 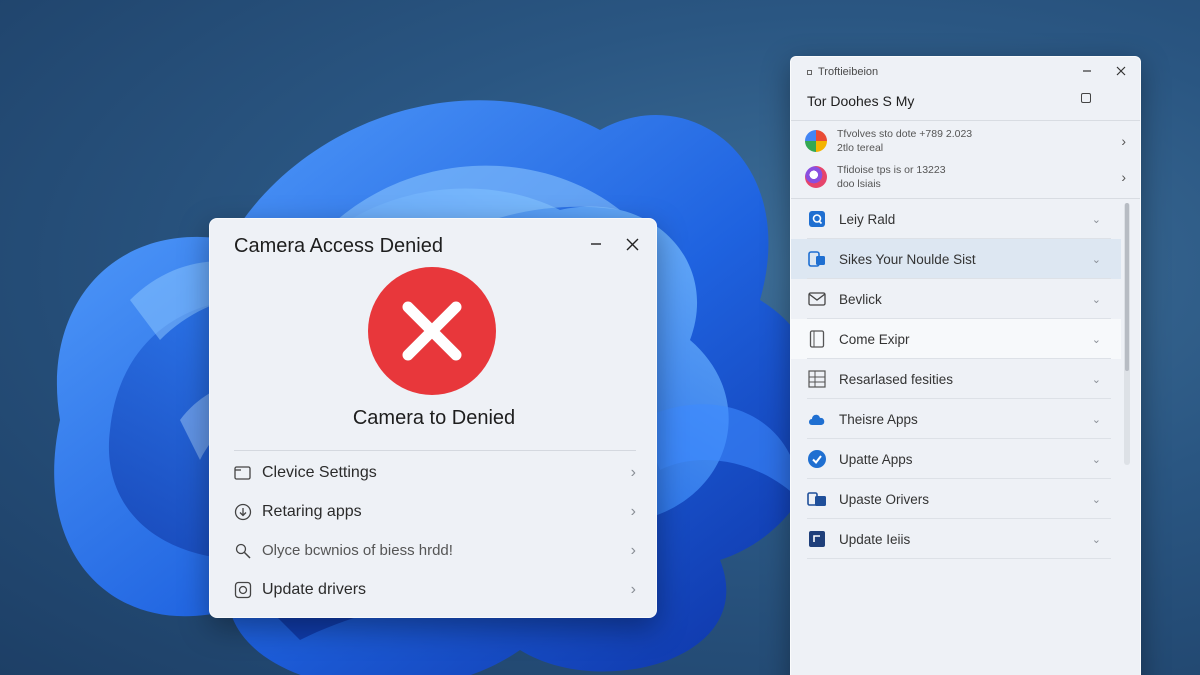 I want to click on mail-icon, so click(x=817, y=299).